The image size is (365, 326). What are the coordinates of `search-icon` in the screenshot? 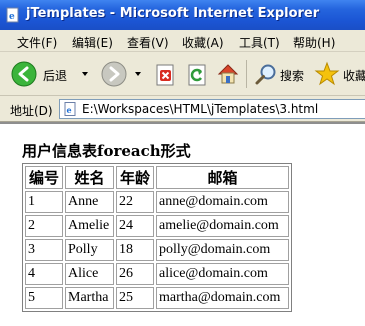 It's located at (265, 74).